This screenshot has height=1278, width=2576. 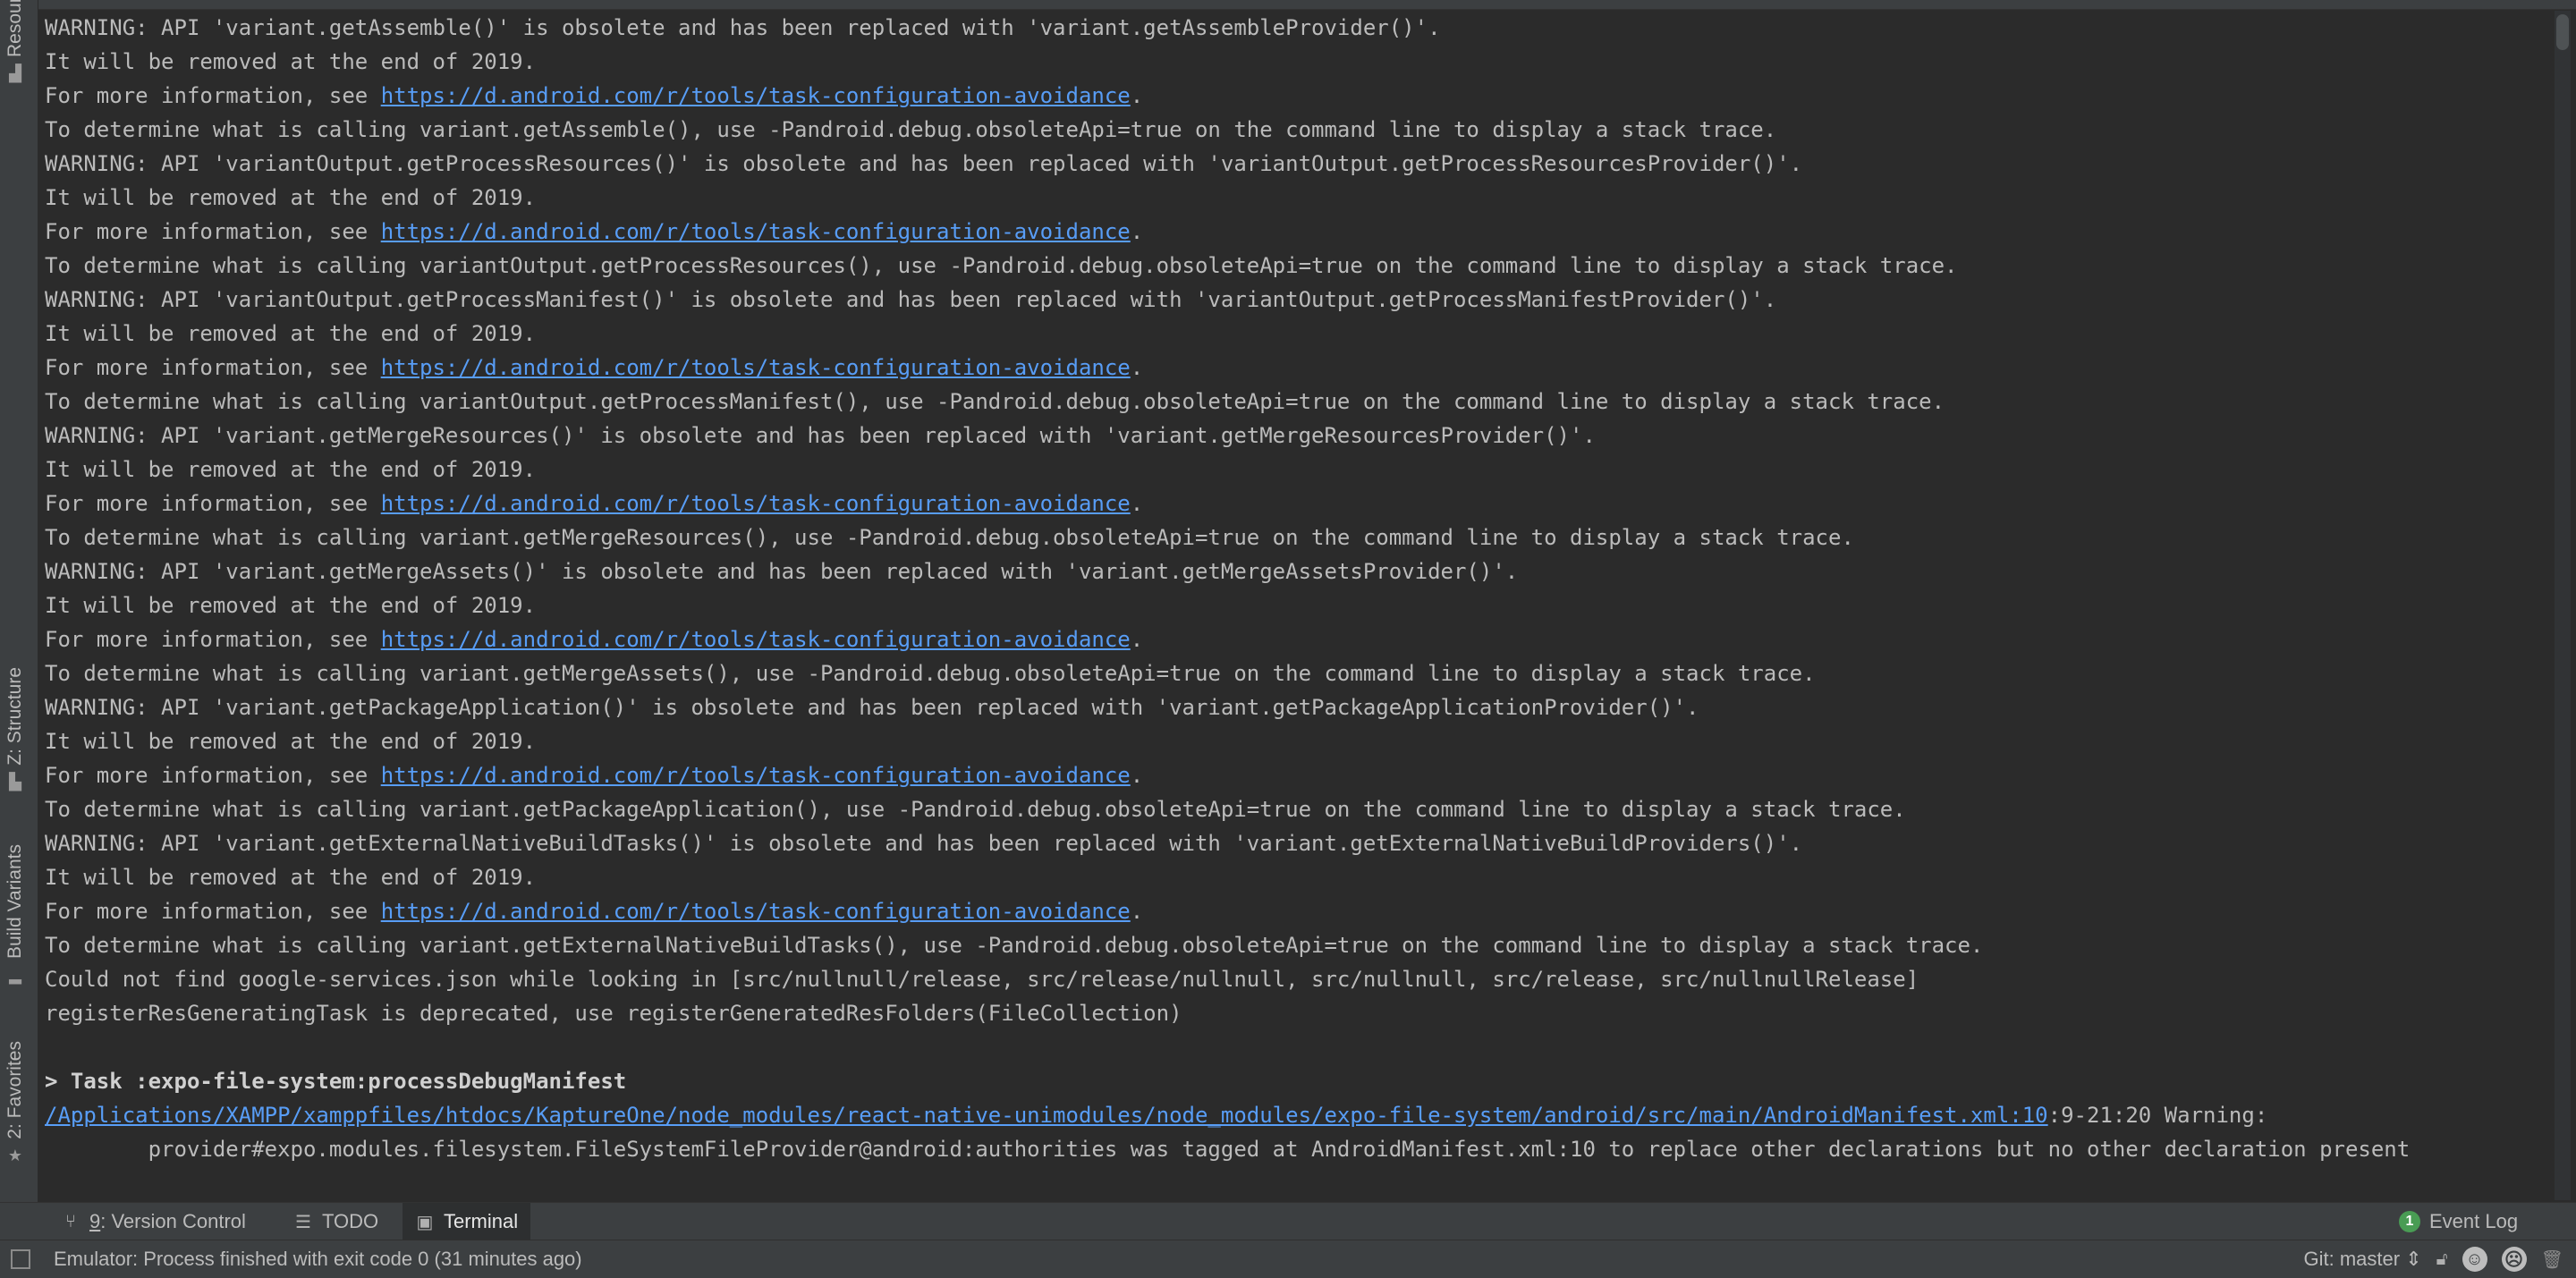 I want to click on tab-todo: ☰ TODO, so click(x=336, y=1221).